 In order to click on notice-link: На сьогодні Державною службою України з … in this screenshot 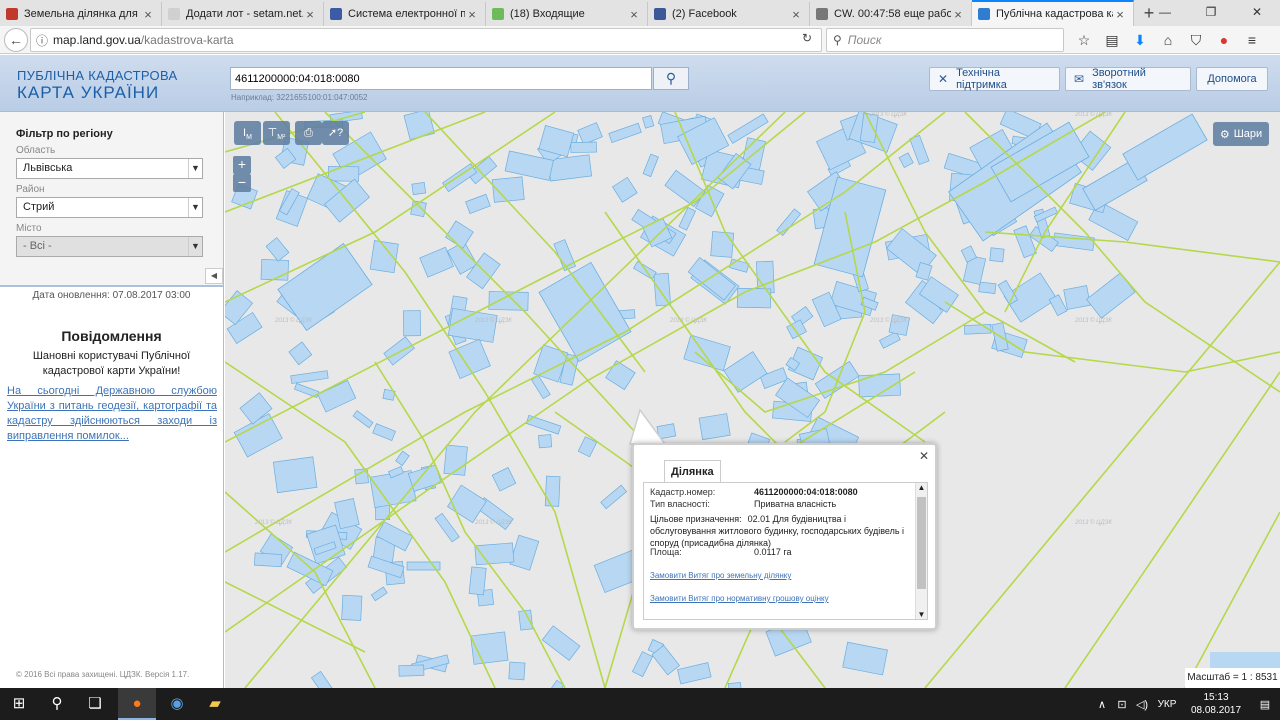, I will do `click(112, 414)`.